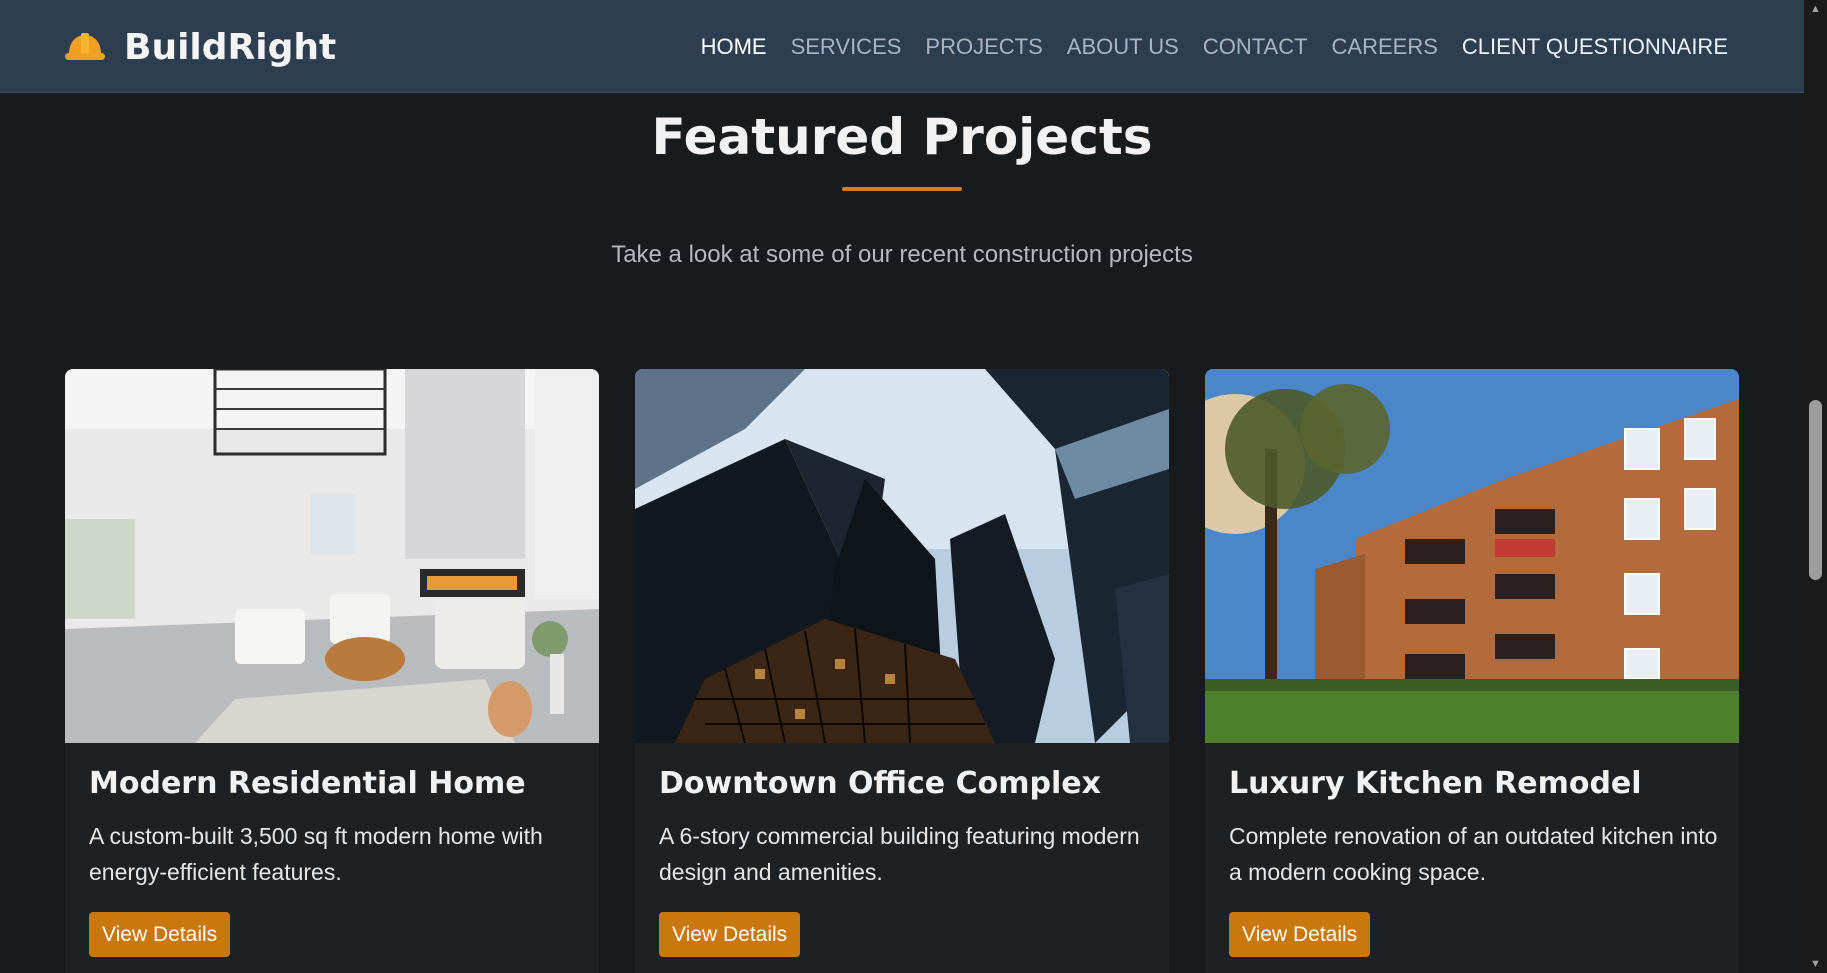  Describe the element at coordinates (1472, 556) in the screenshot. I see `brick-apartment-building-photo` at that location.